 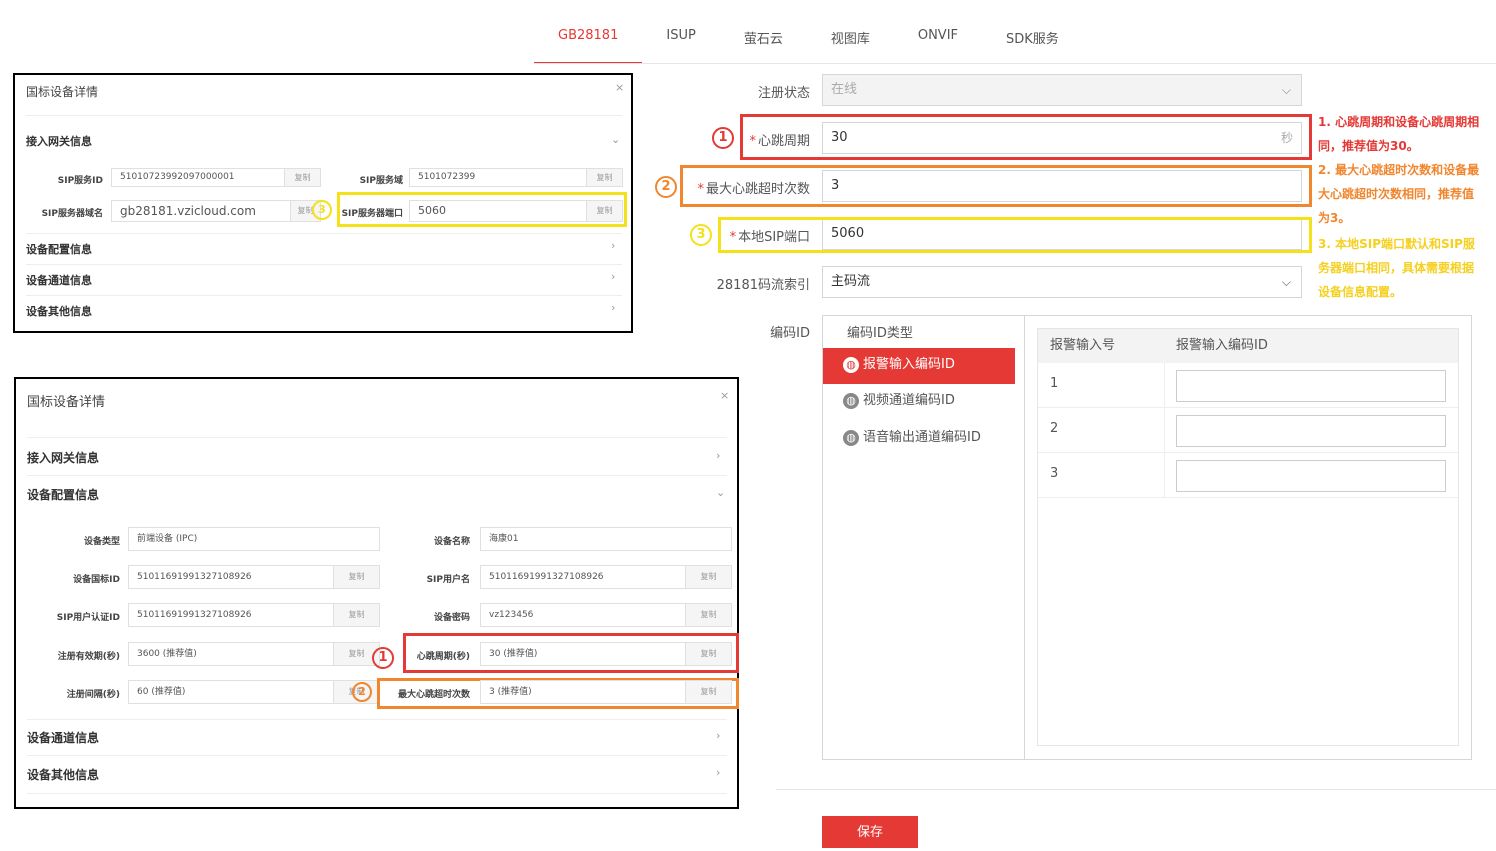 I want to click on note-max-timeout: 2. 最大心跳超时次数和设备最 大心跳超时次数相同，推荐值 为3。, so click(x=1407, y=194).